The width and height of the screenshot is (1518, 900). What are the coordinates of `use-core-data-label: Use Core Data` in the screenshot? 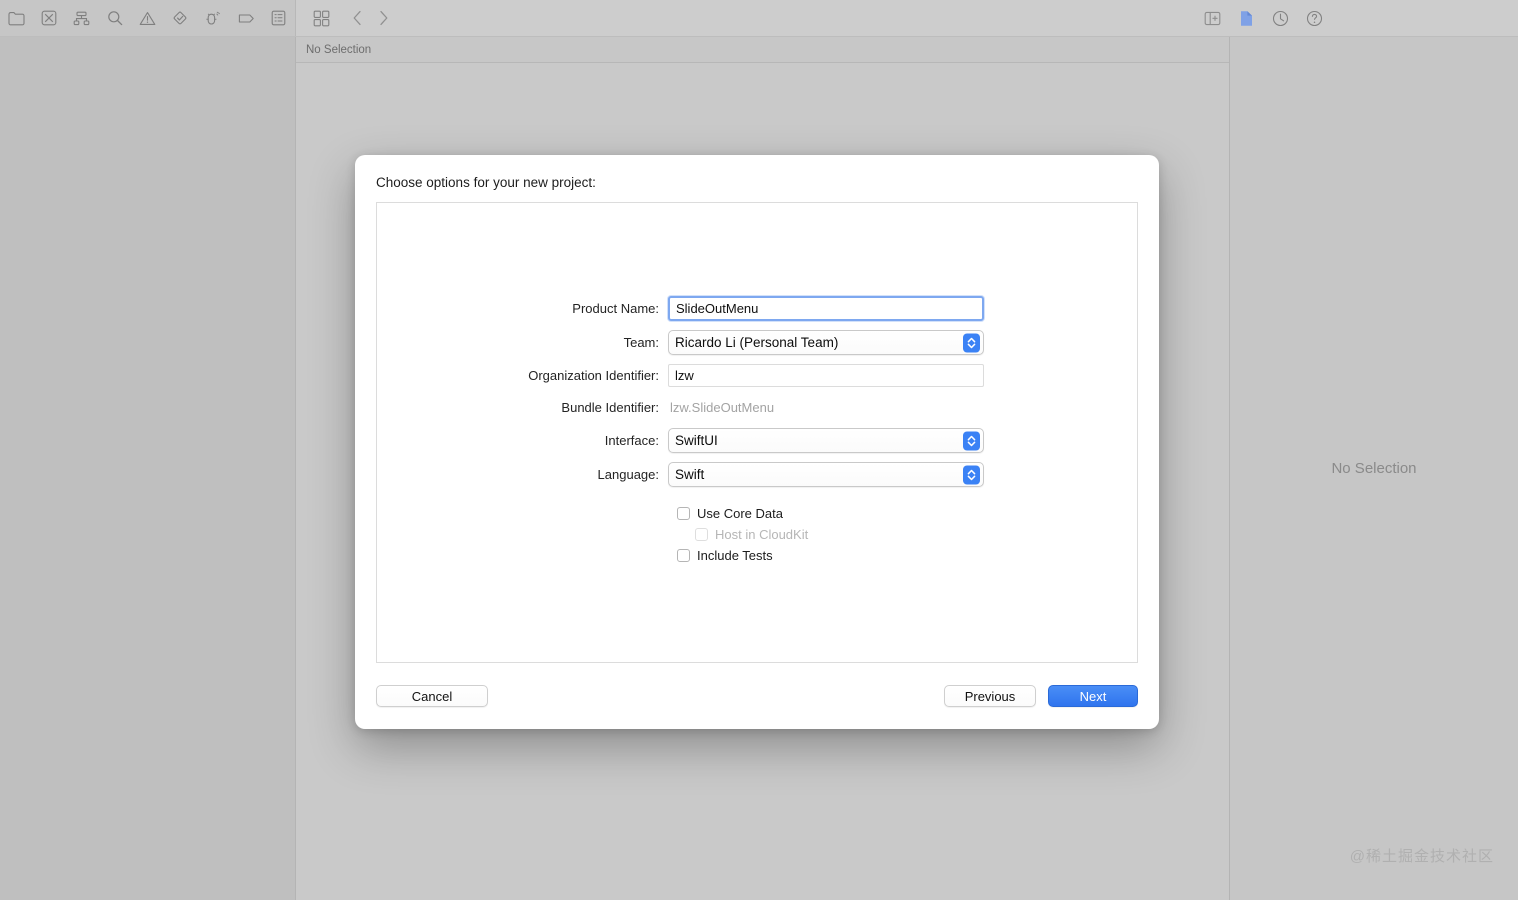 It's located at (740, 513).